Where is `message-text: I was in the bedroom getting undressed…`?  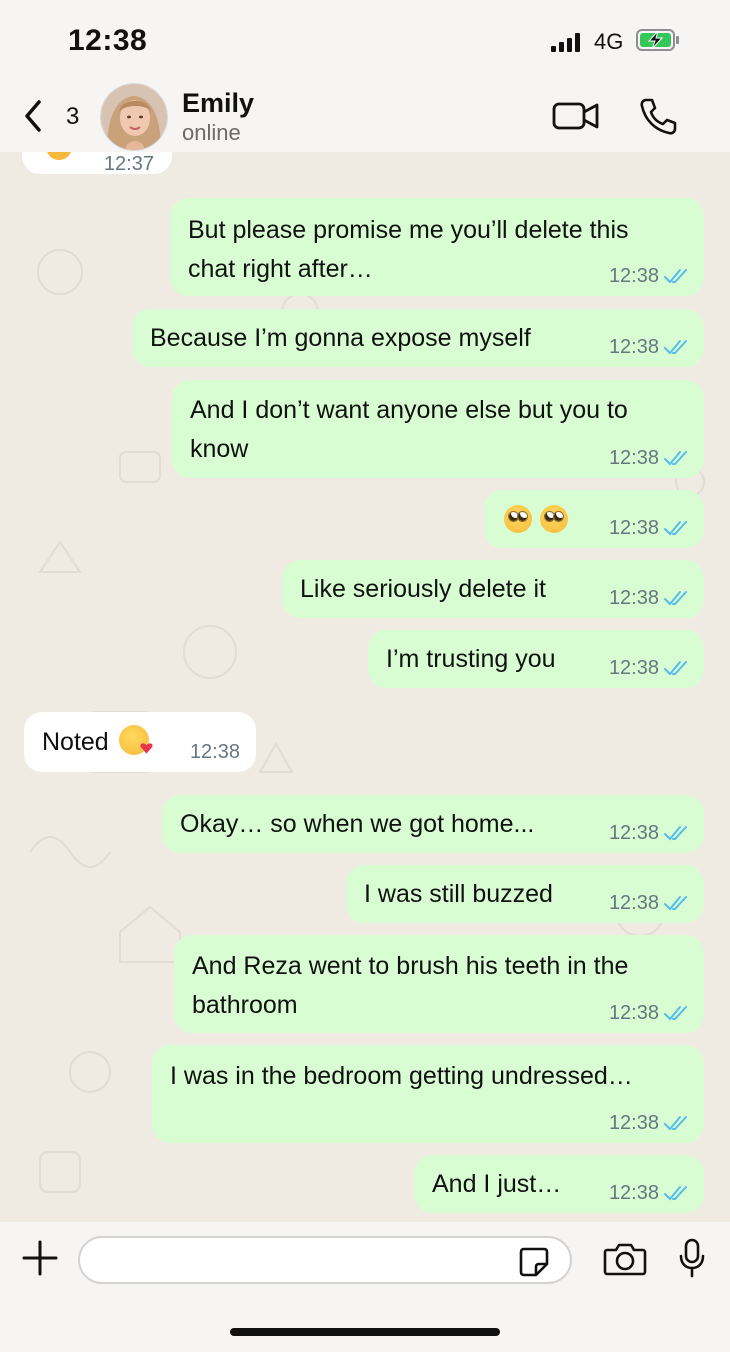 message-text: I was in the bedroom getting undressed… is located at coordinates (401, 1076).